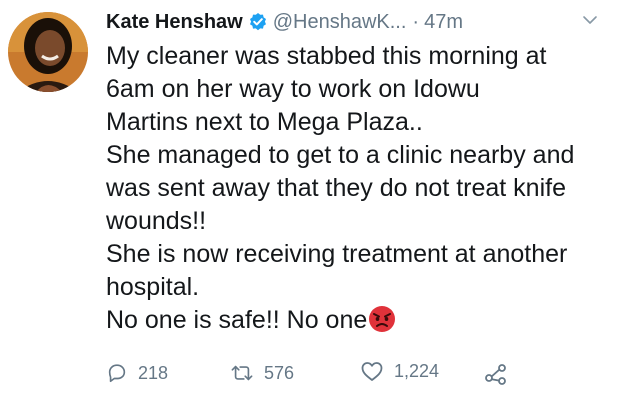 The height and width of the screenshot is (419, 625). Describe the element at coordinates (326, 56) in the screenshot. I see `tweet-line: My cleaner was stabbed this morning at` at that location.